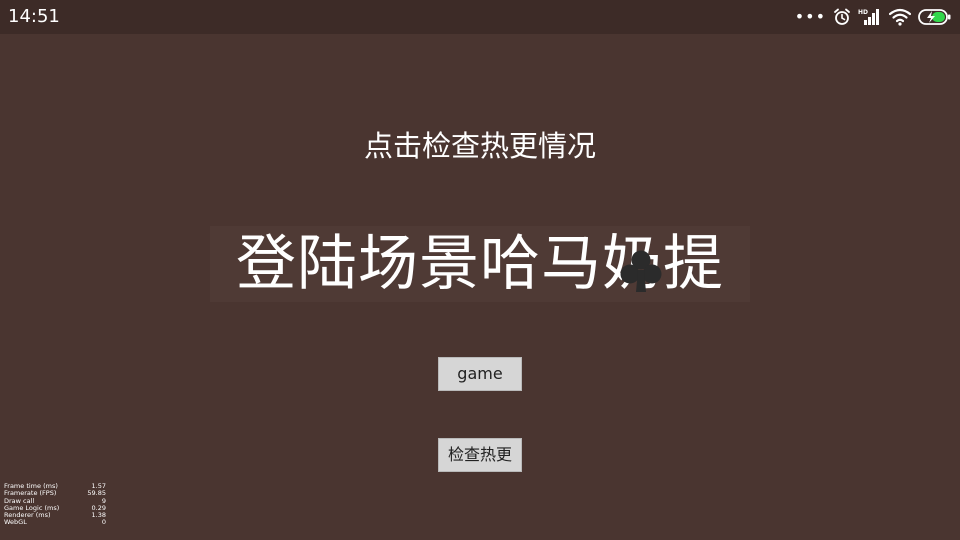 The image size is (960, 540). Describe the element at coordinates (34, 16) in the screenshot. I see `status-time: 14:51` at that location.